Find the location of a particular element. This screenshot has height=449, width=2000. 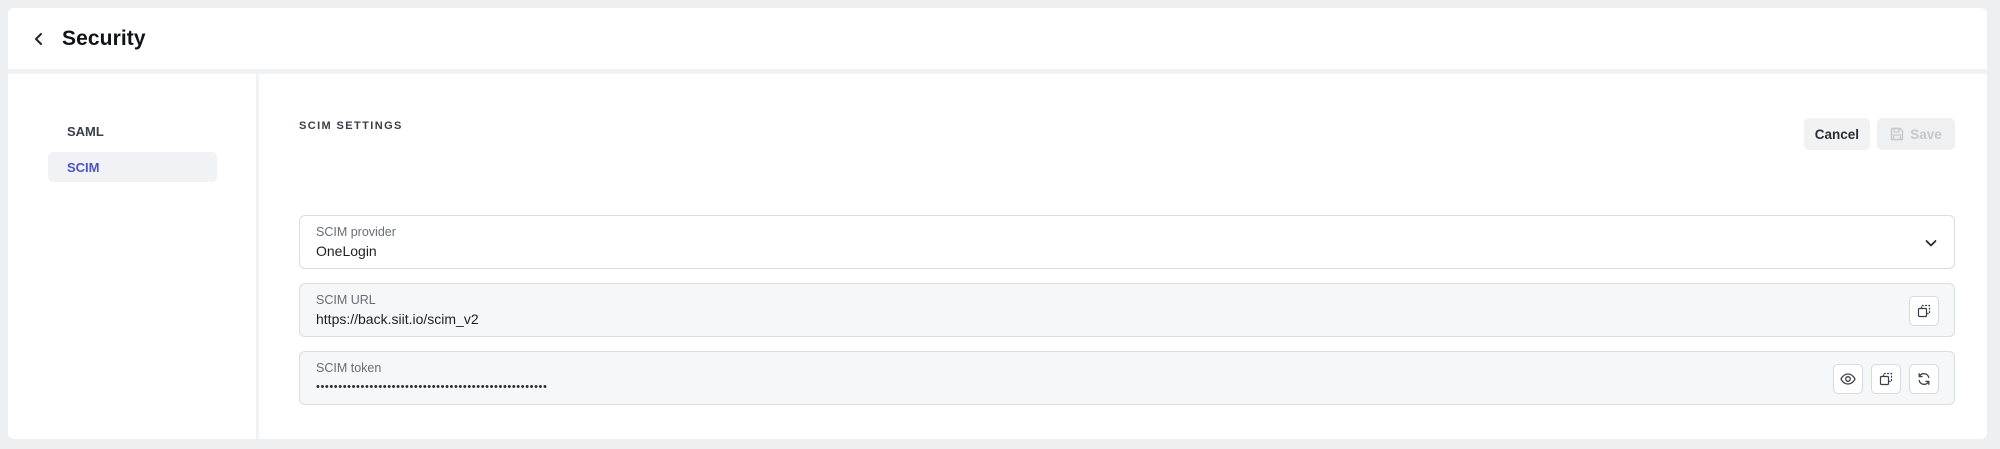

refresh-icon is located at coordinates (1924, 379).